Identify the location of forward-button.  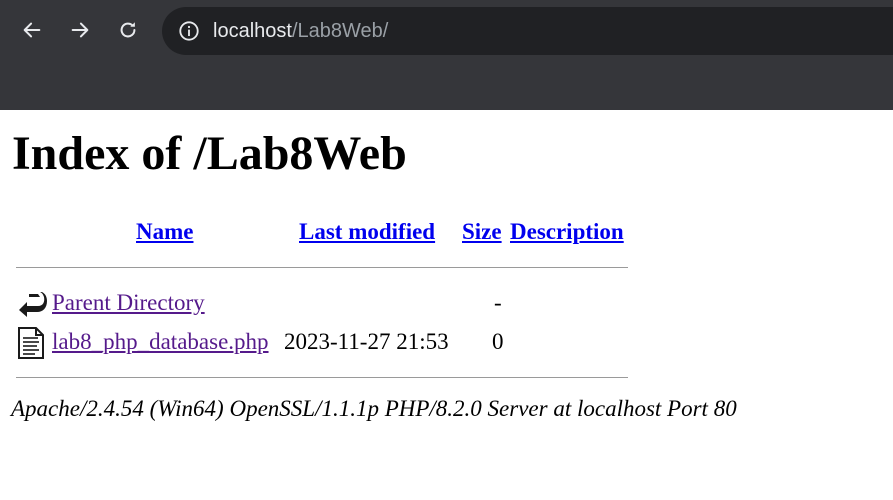
(80, 30).